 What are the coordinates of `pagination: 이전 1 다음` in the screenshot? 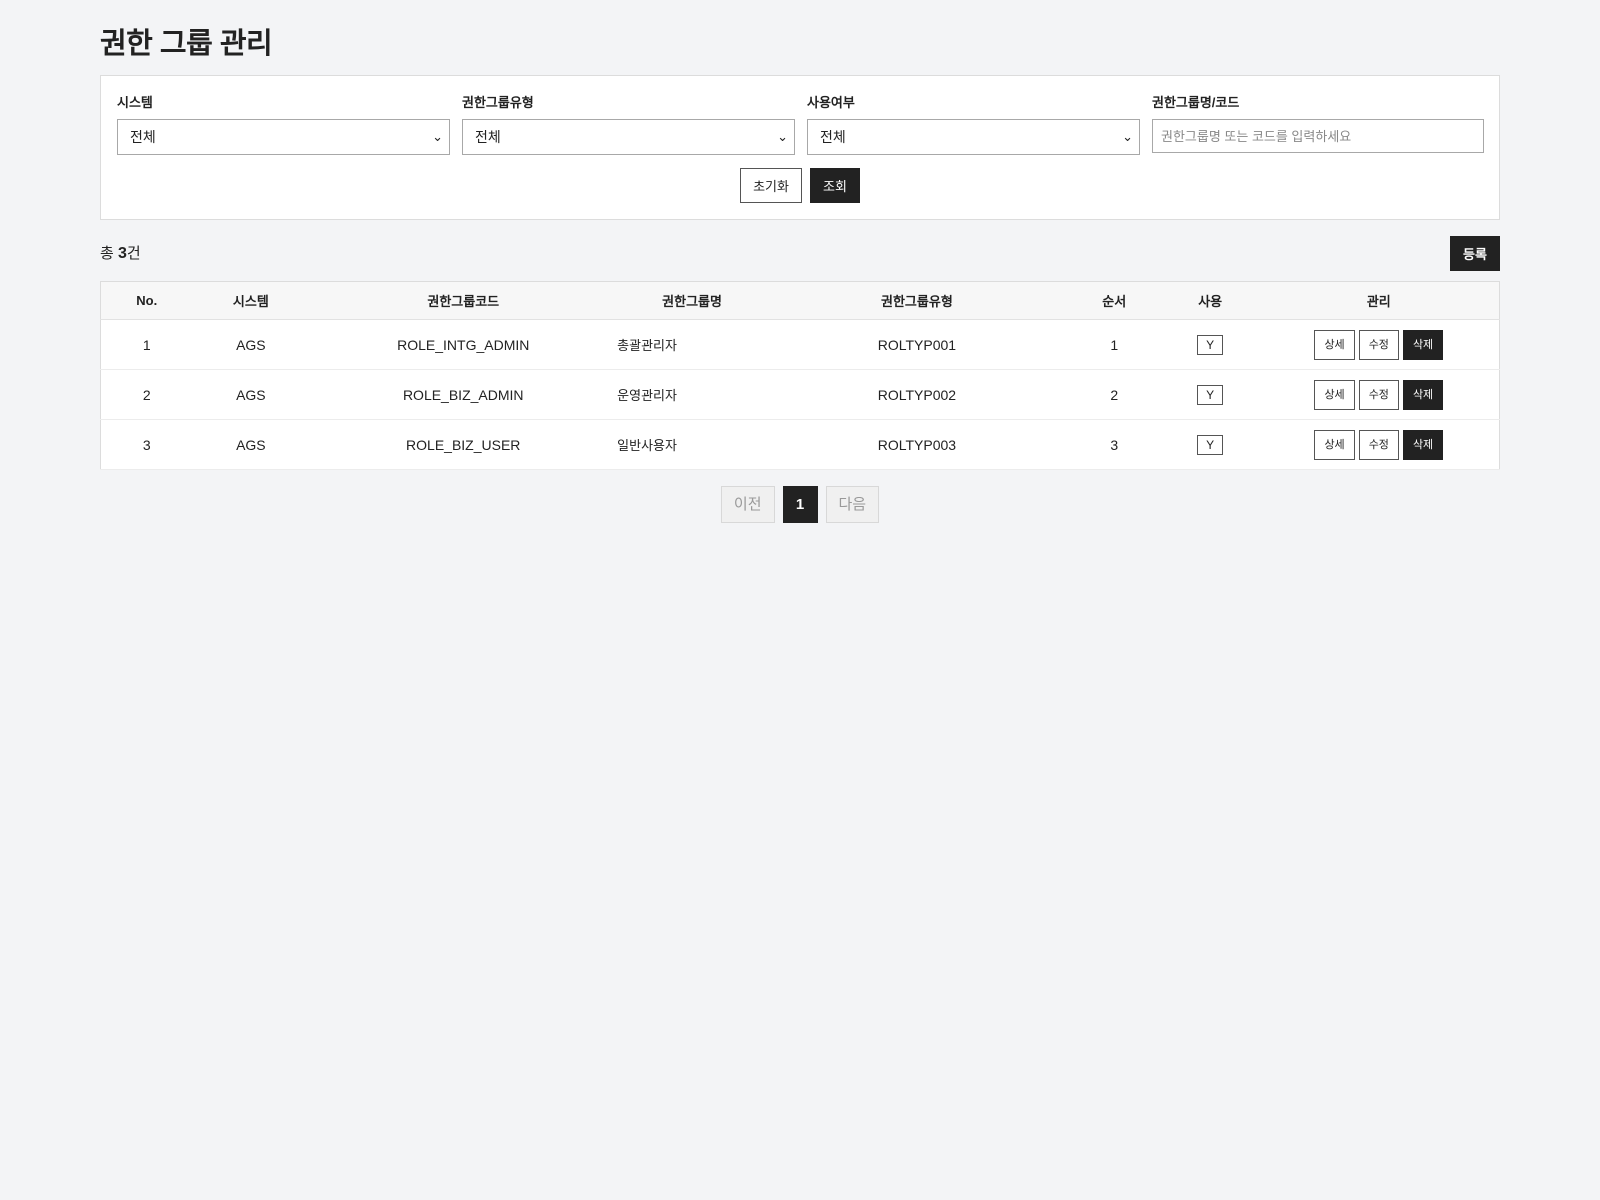 It's located at (800, 504).